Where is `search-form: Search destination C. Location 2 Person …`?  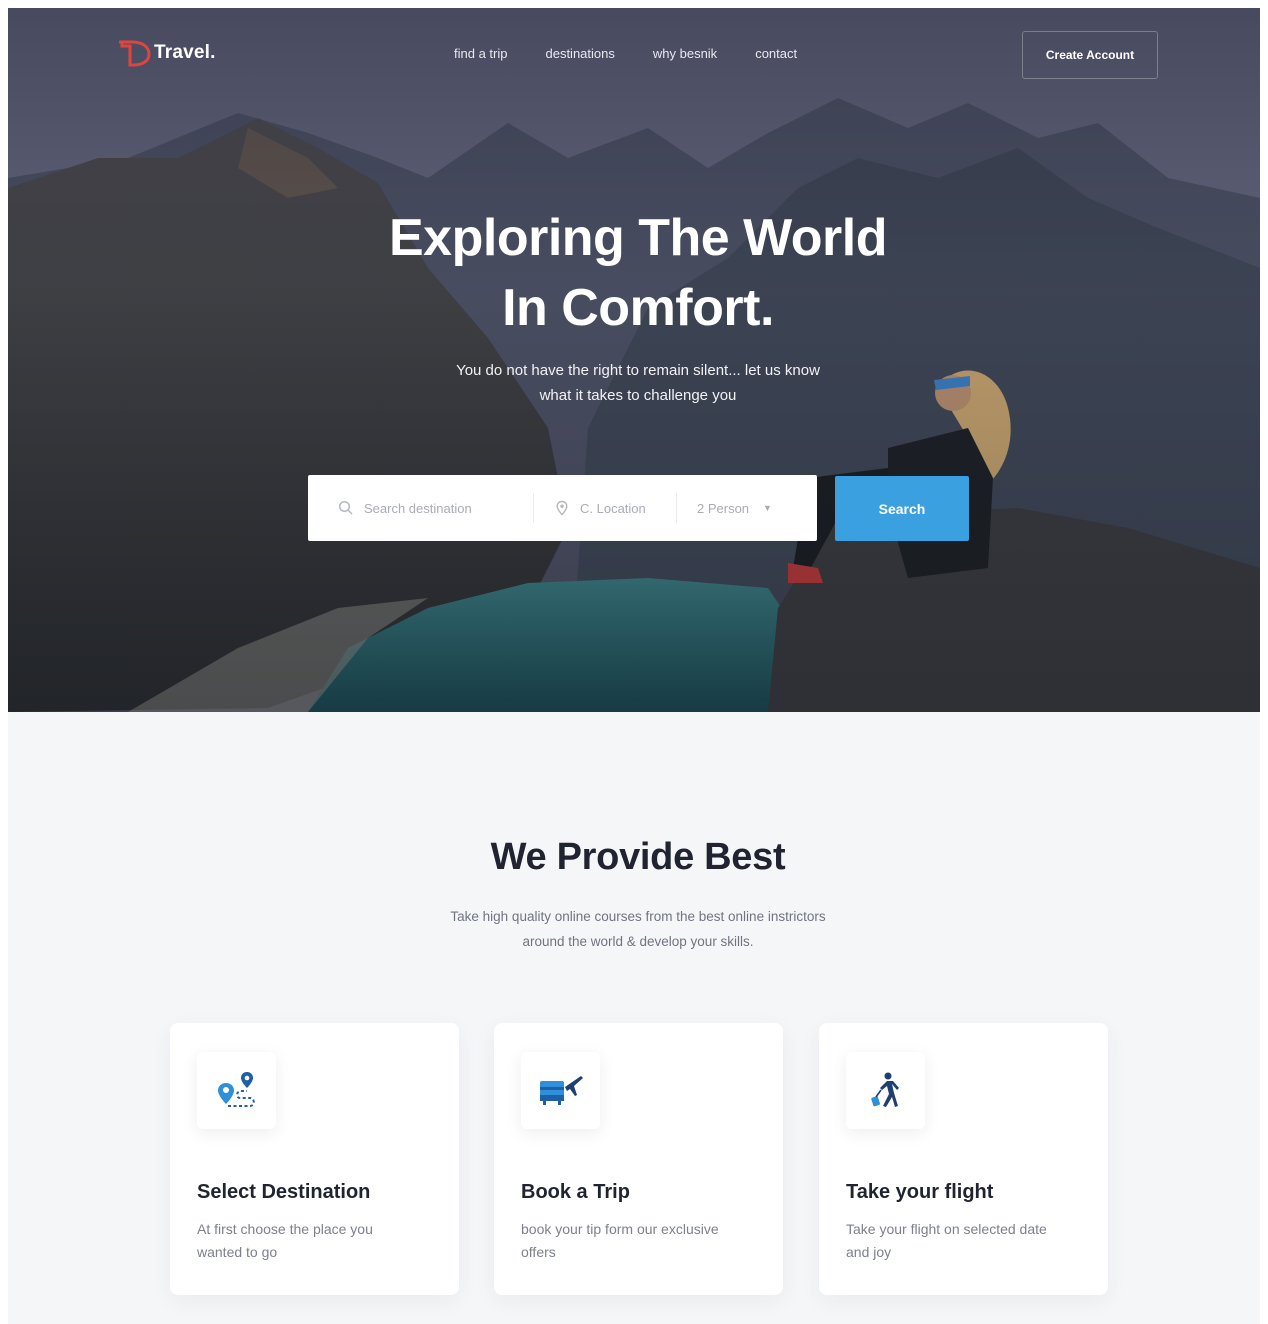 search-form: Search destination C. Location 2 Person … is located at coordinates (562, 508).